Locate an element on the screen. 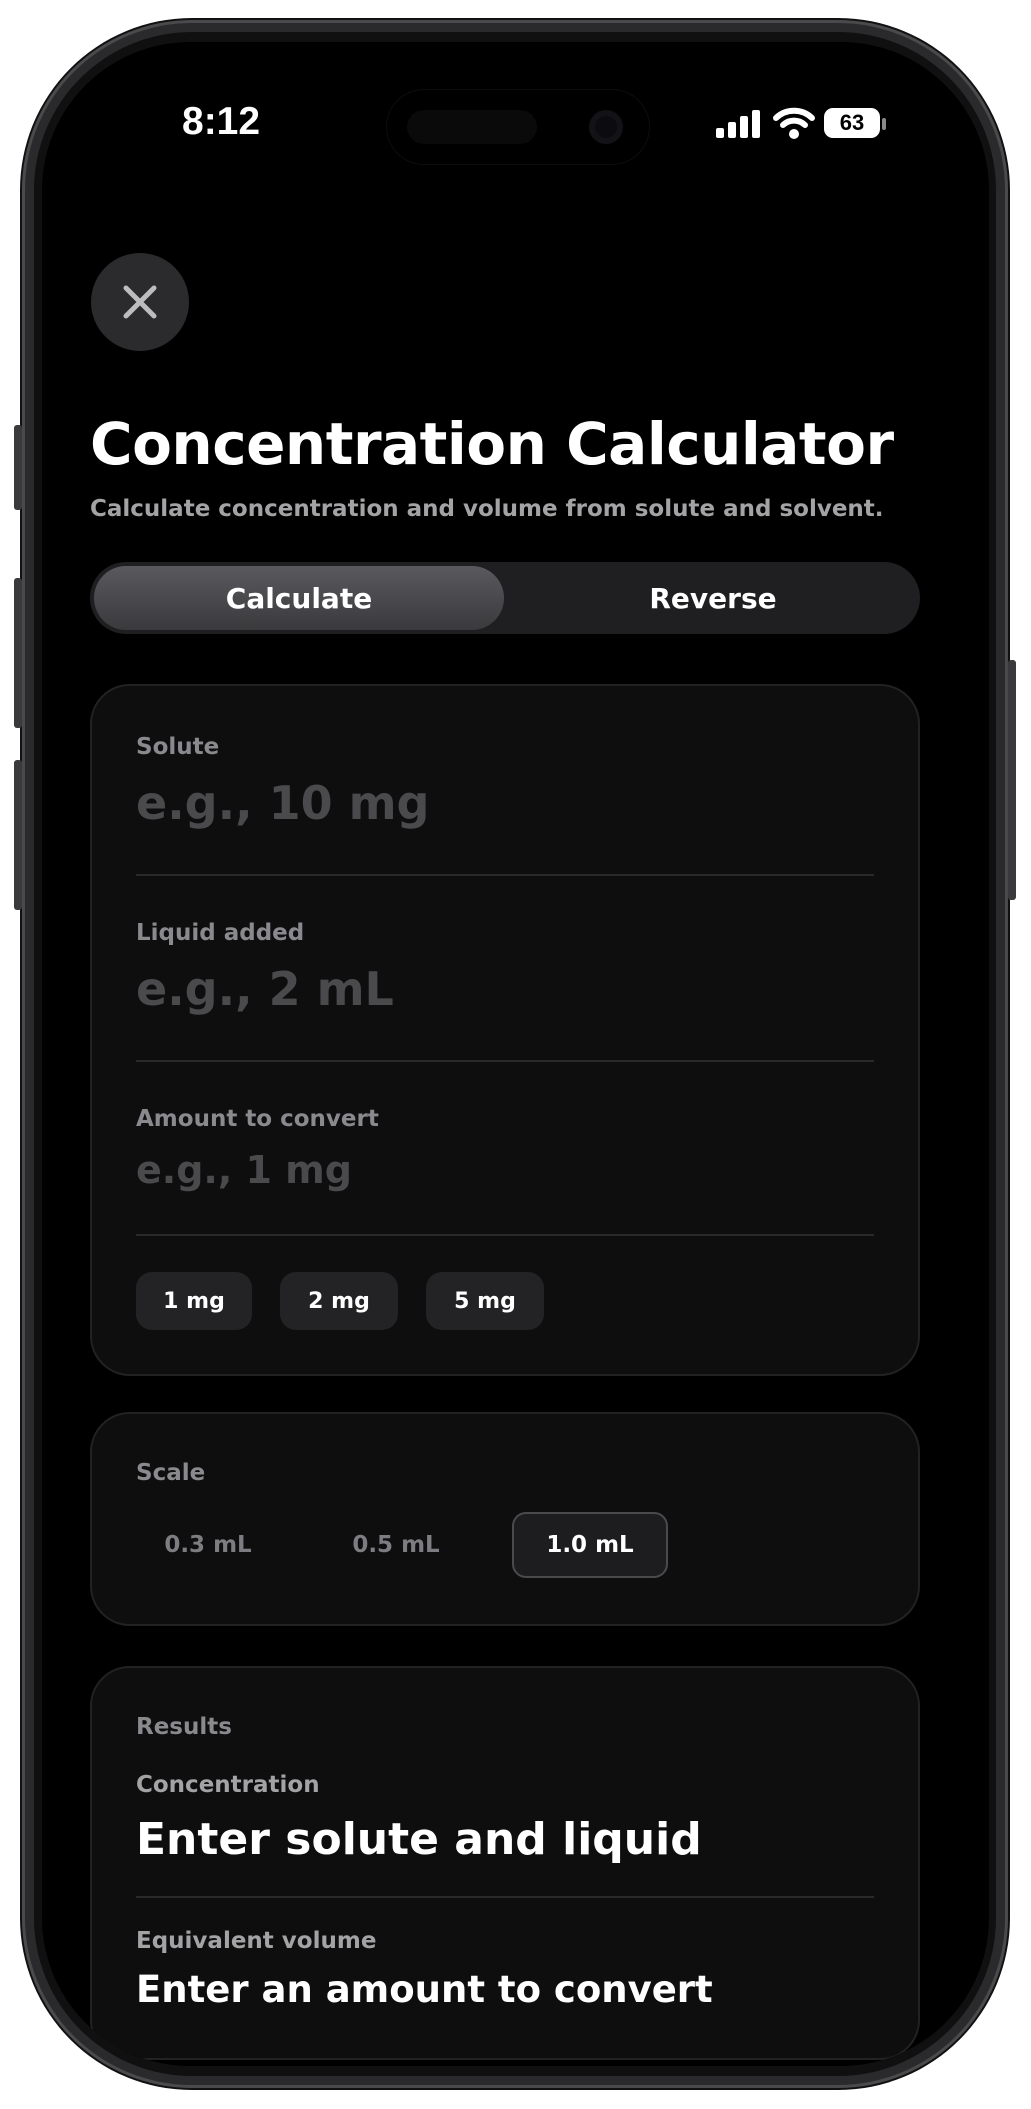 The width and height of the screenshot is (1031, 2109). quick-amount-1mg: 1 mg is located at coordinates (194, 1301).